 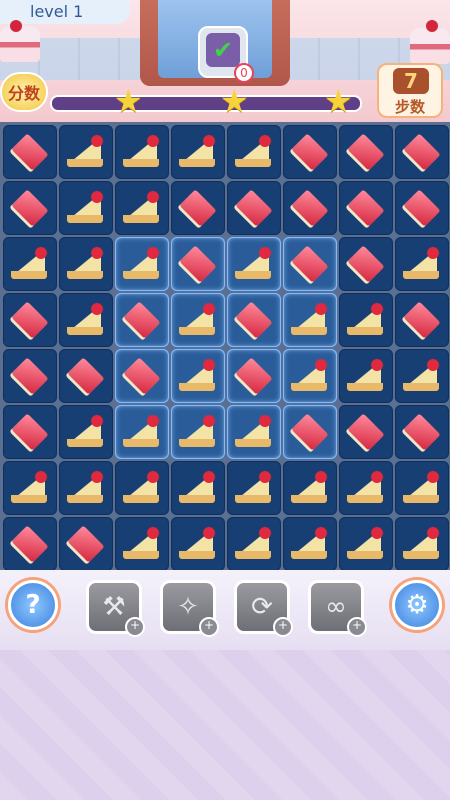 I want to click on shuffle-icon: ⟳, so click(x=262, y=607).